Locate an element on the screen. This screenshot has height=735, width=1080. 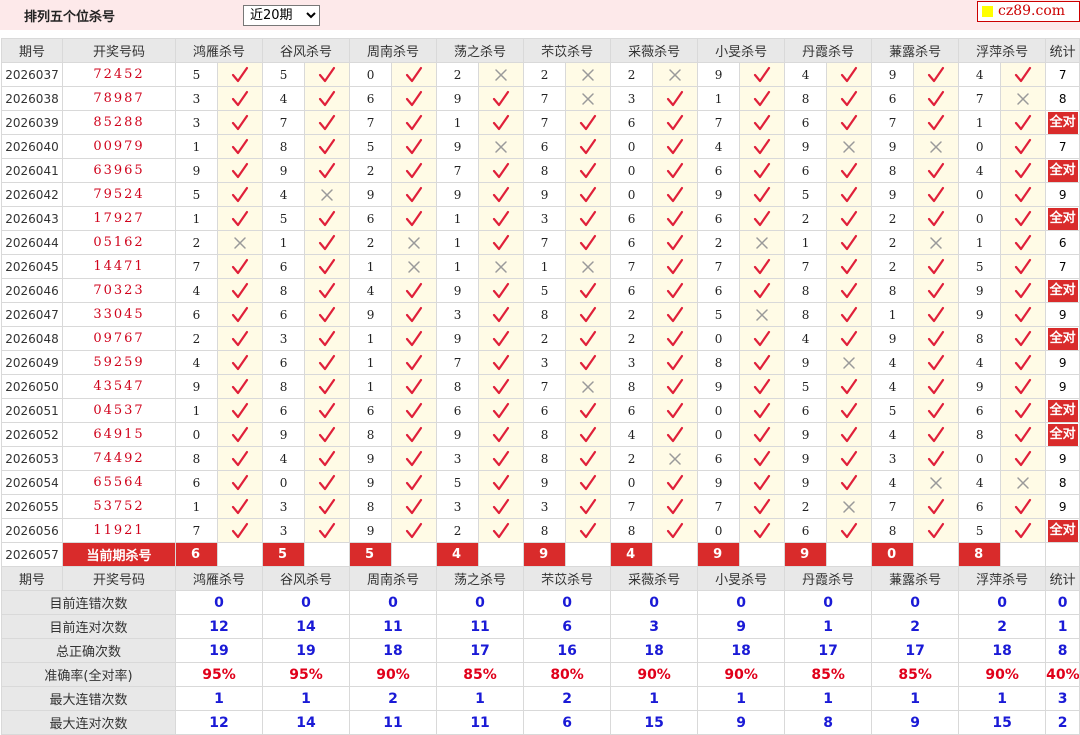
period-cell: 2026055 is located at coordinates (32, 506).